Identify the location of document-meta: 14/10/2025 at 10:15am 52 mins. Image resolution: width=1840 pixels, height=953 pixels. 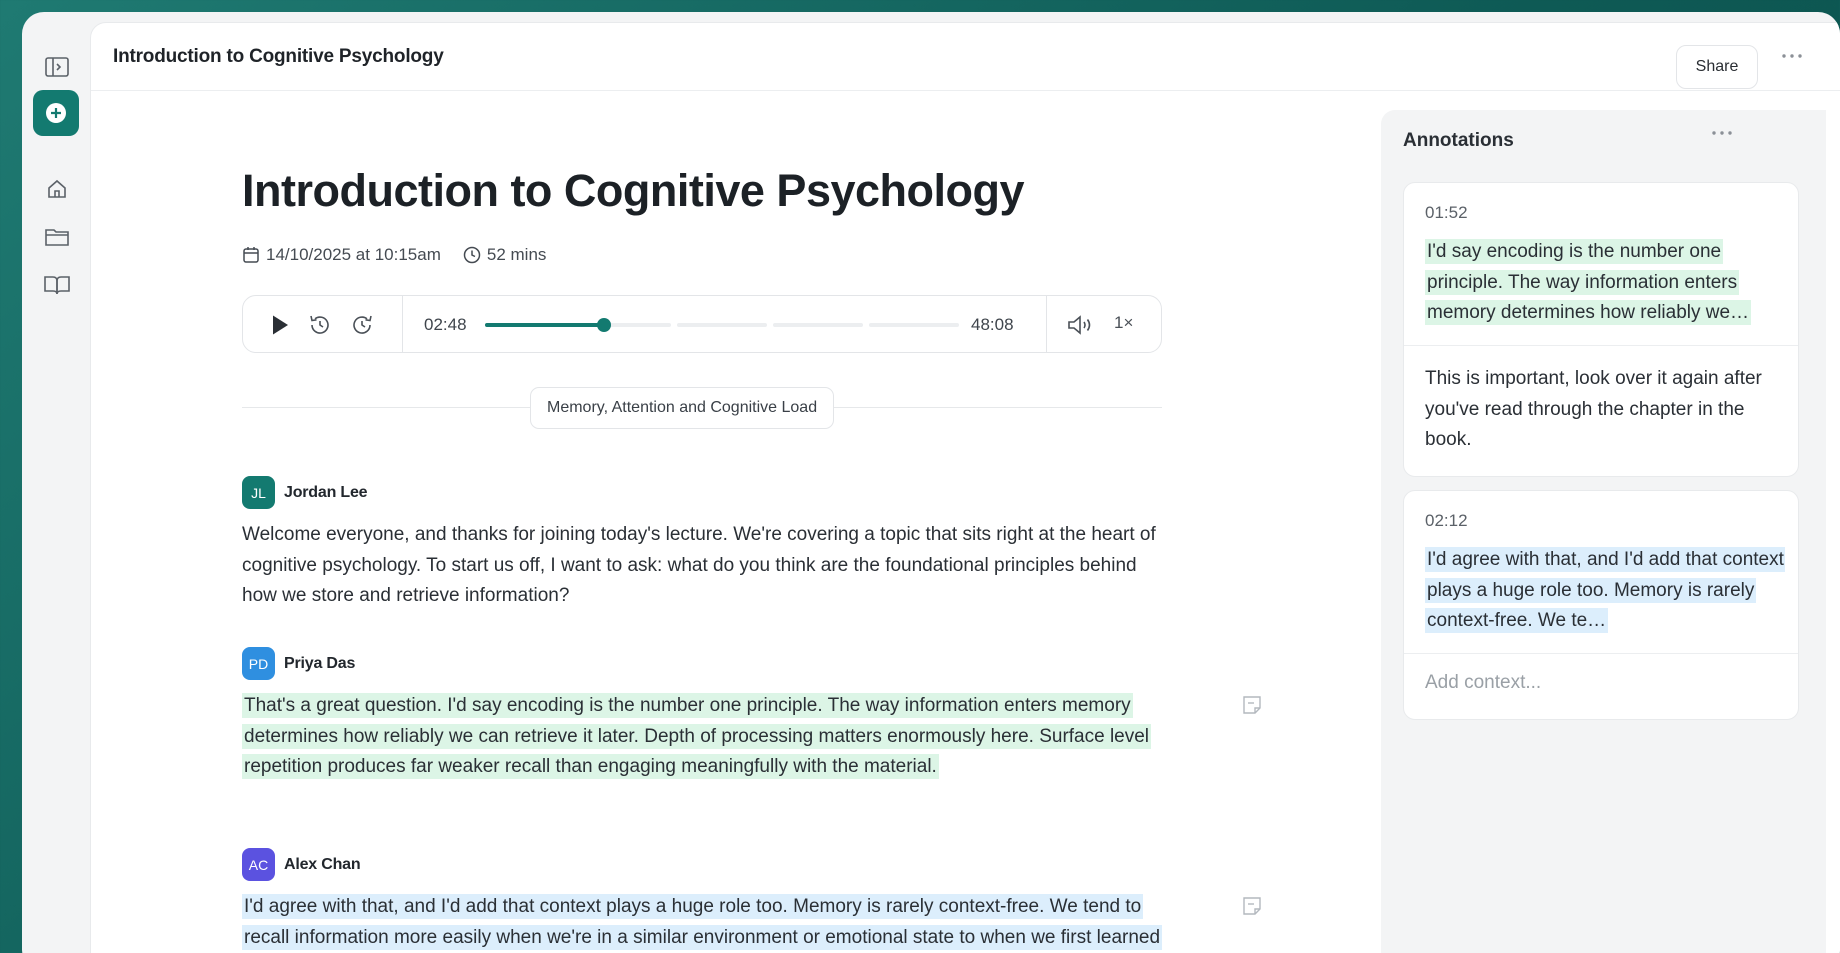
(394, 255).